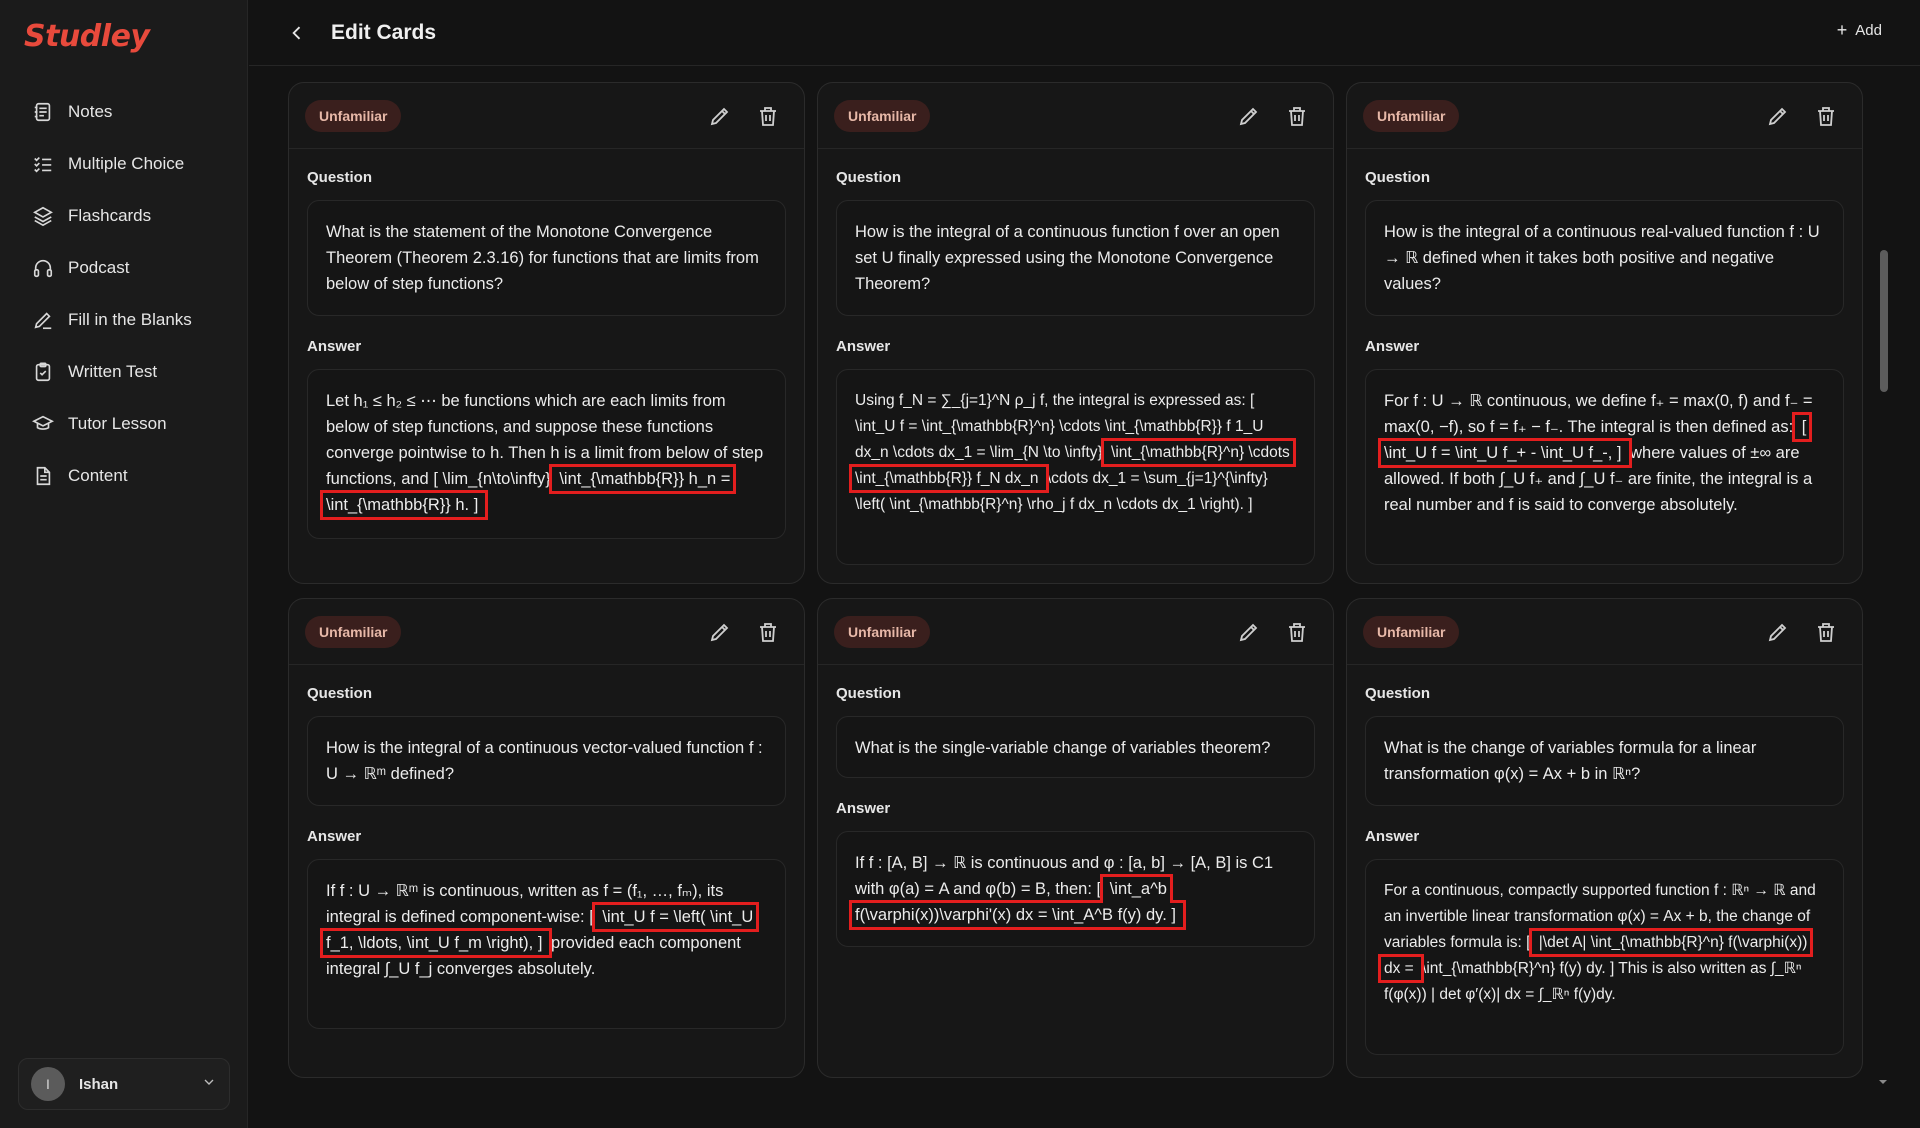 The image size is (1920, 1128). Describe the element at coordinates (43, 372) in the screenshot. I see `clipboard-icon` at that location.